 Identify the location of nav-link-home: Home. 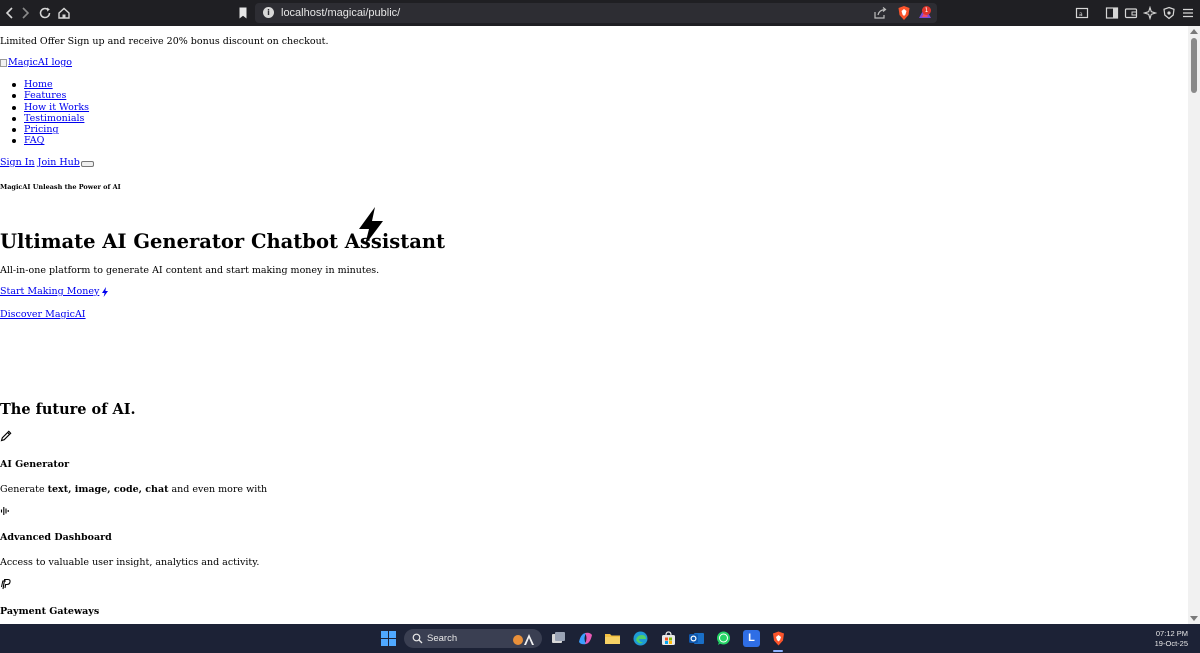
(38, 84).